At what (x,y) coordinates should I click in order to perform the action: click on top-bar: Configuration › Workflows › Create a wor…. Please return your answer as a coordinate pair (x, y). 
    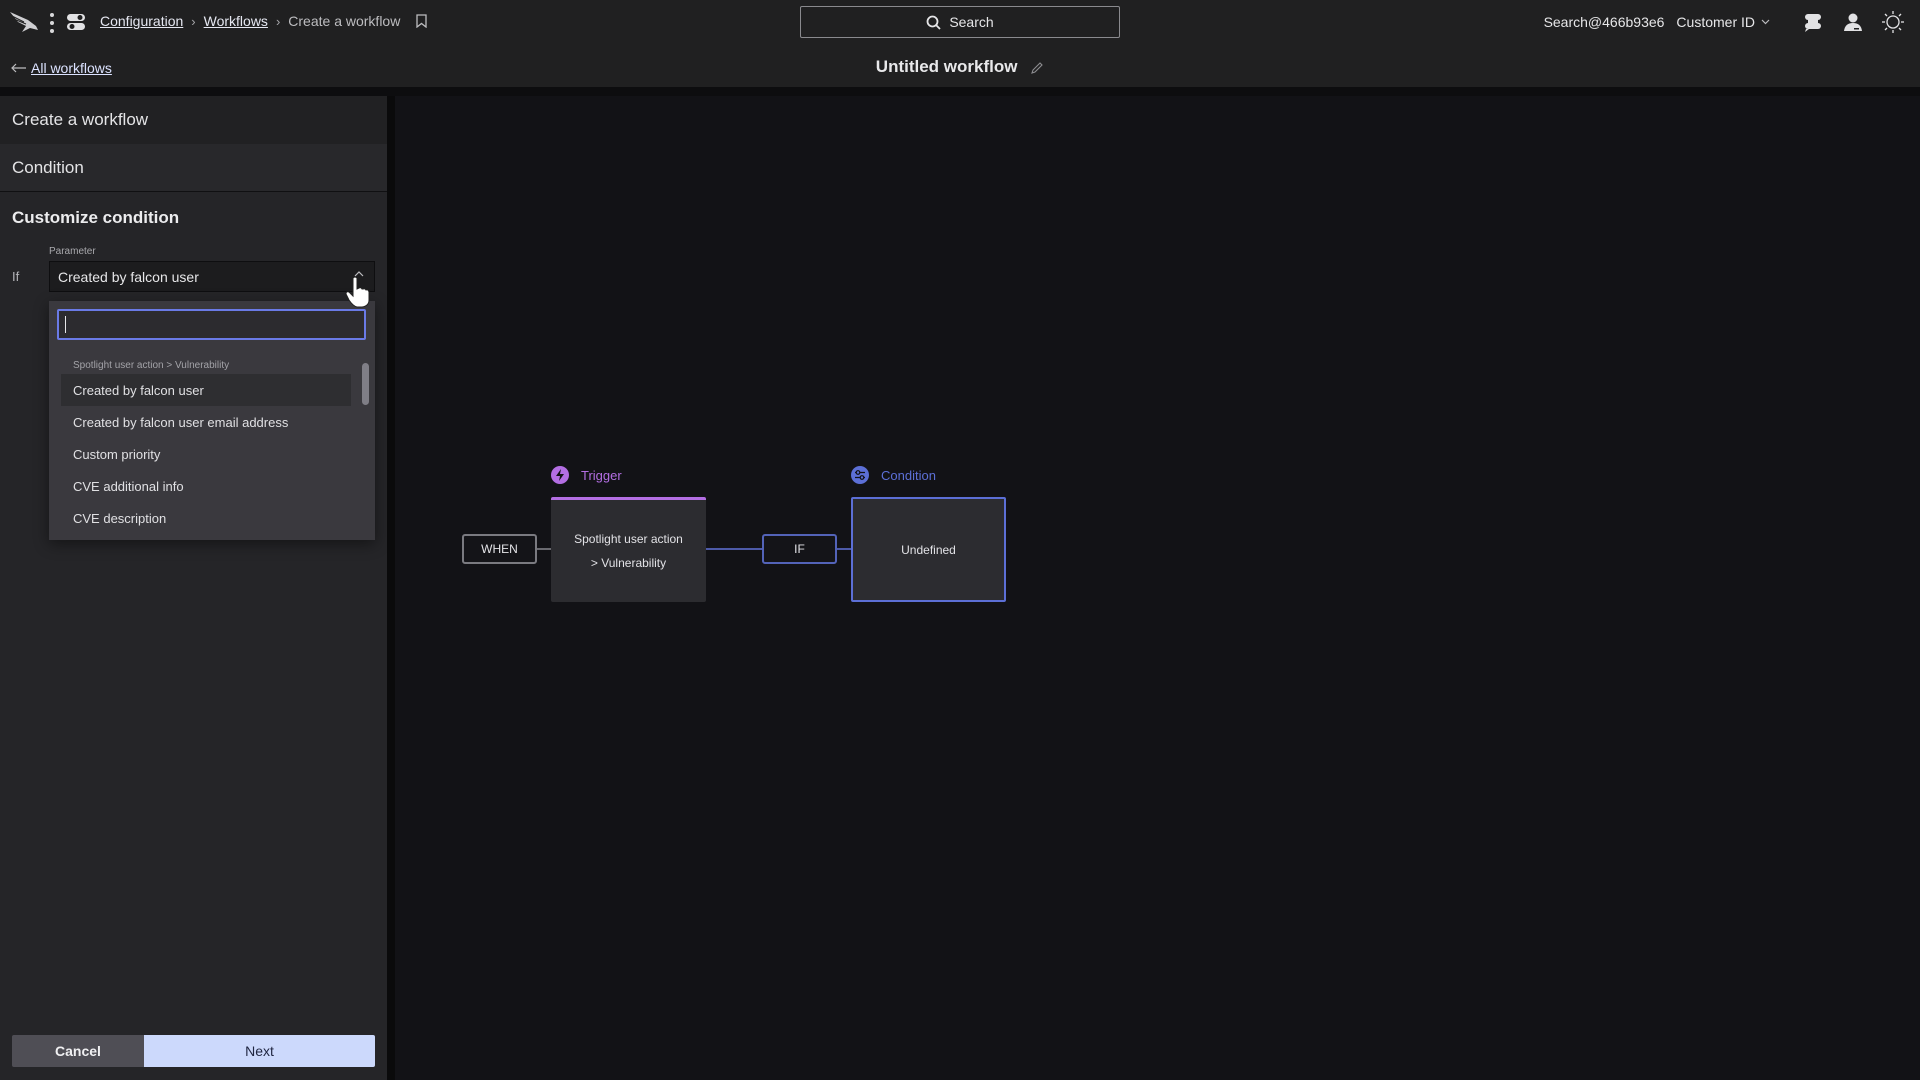
    Looking at the image, I should click on (960, 43).